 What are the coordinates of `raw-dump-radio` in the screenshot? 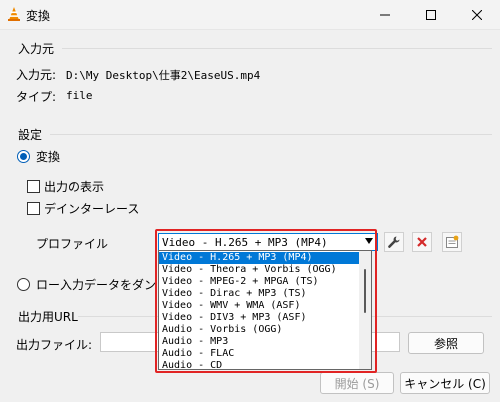 It's located at (23, 284).